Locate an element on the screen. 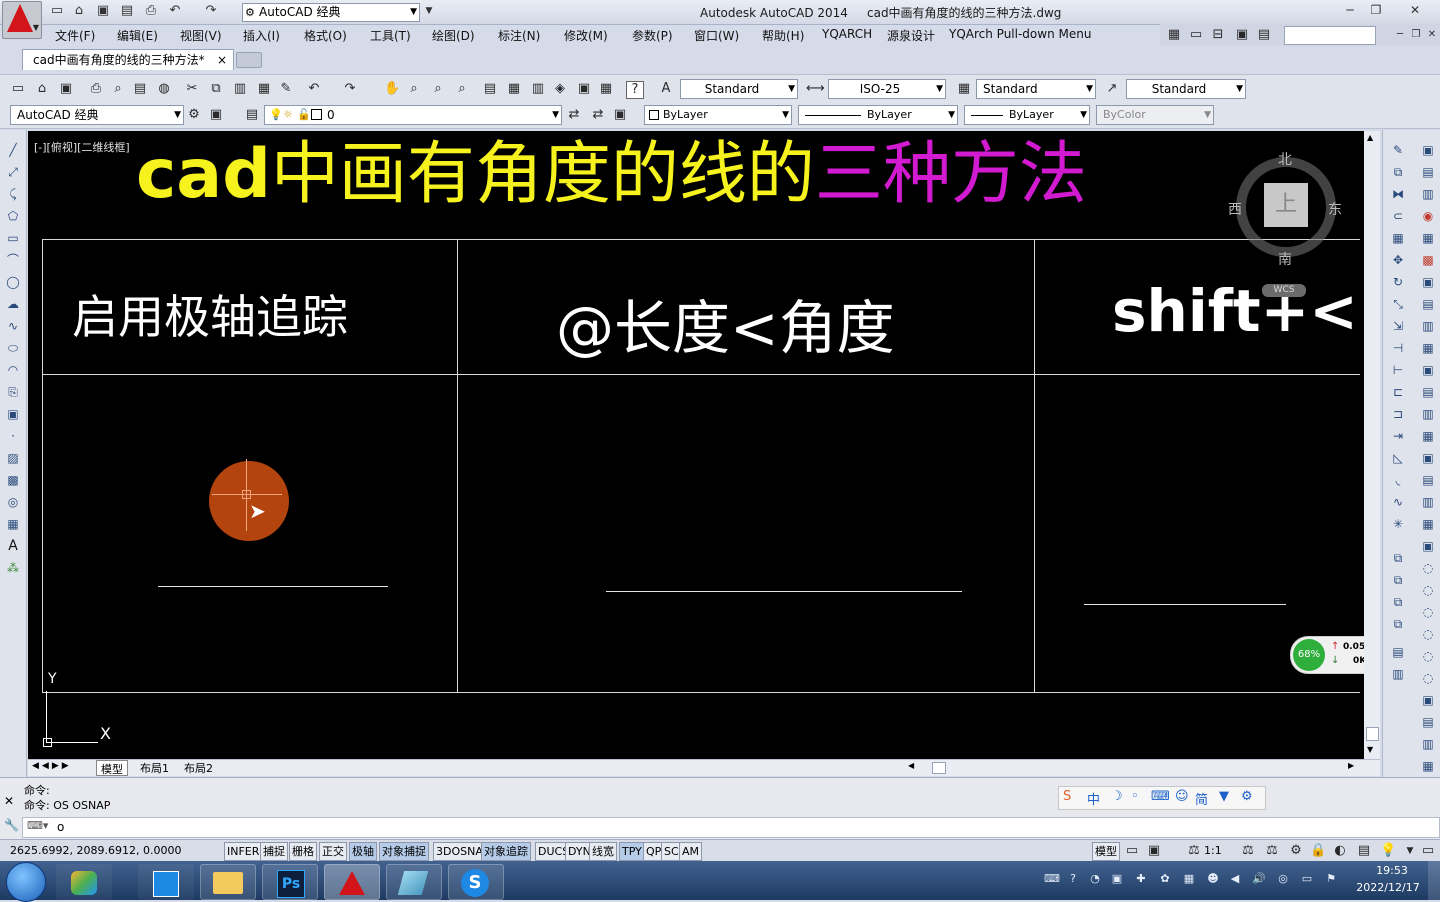 This screenshot has width=1440, height=902. stretch-icon: ⇲ is located at coordinates (1398, 326).